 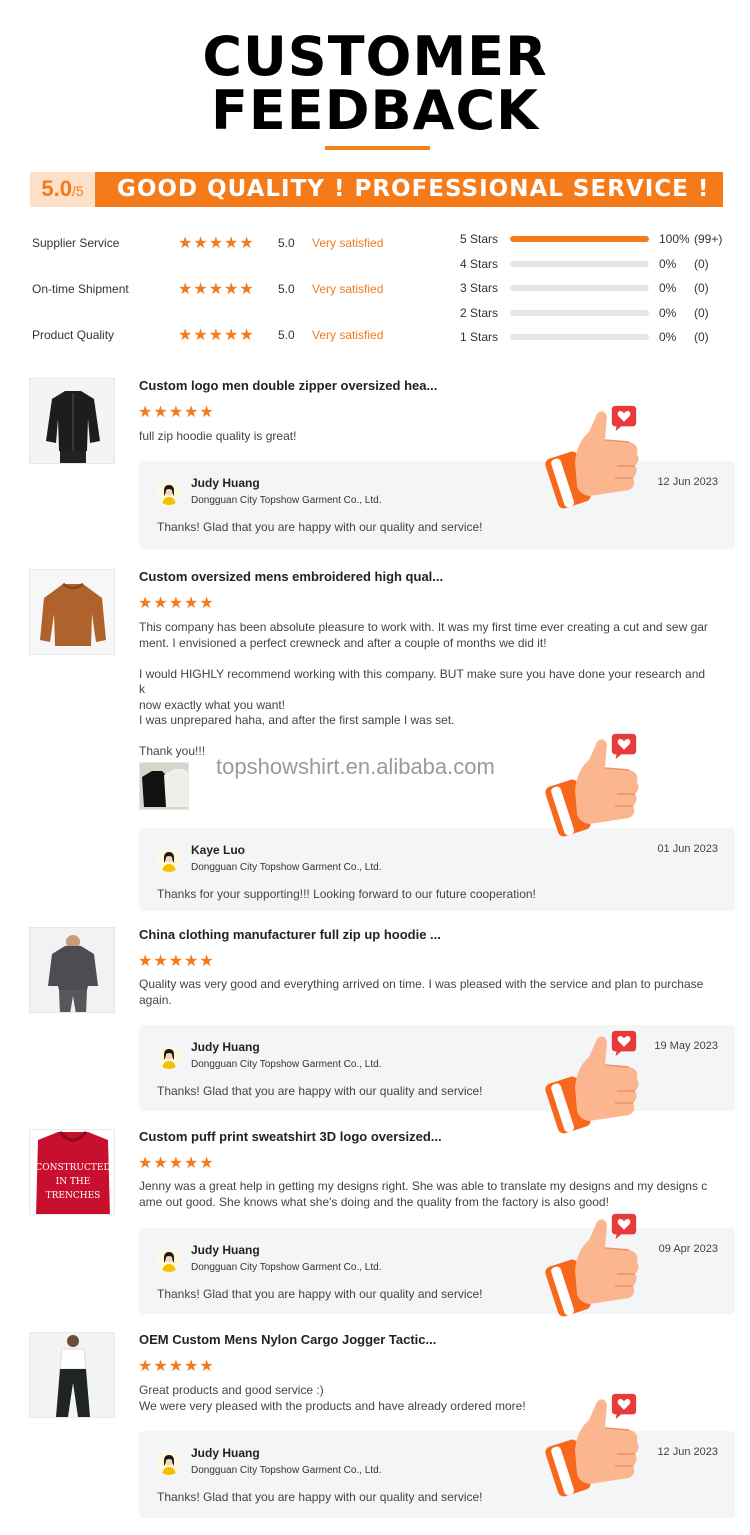 What do you see at coordinates (212, 704) in the screenshot?
I see `review-line: now exactly what you want!` at bounding box center [212, 704].